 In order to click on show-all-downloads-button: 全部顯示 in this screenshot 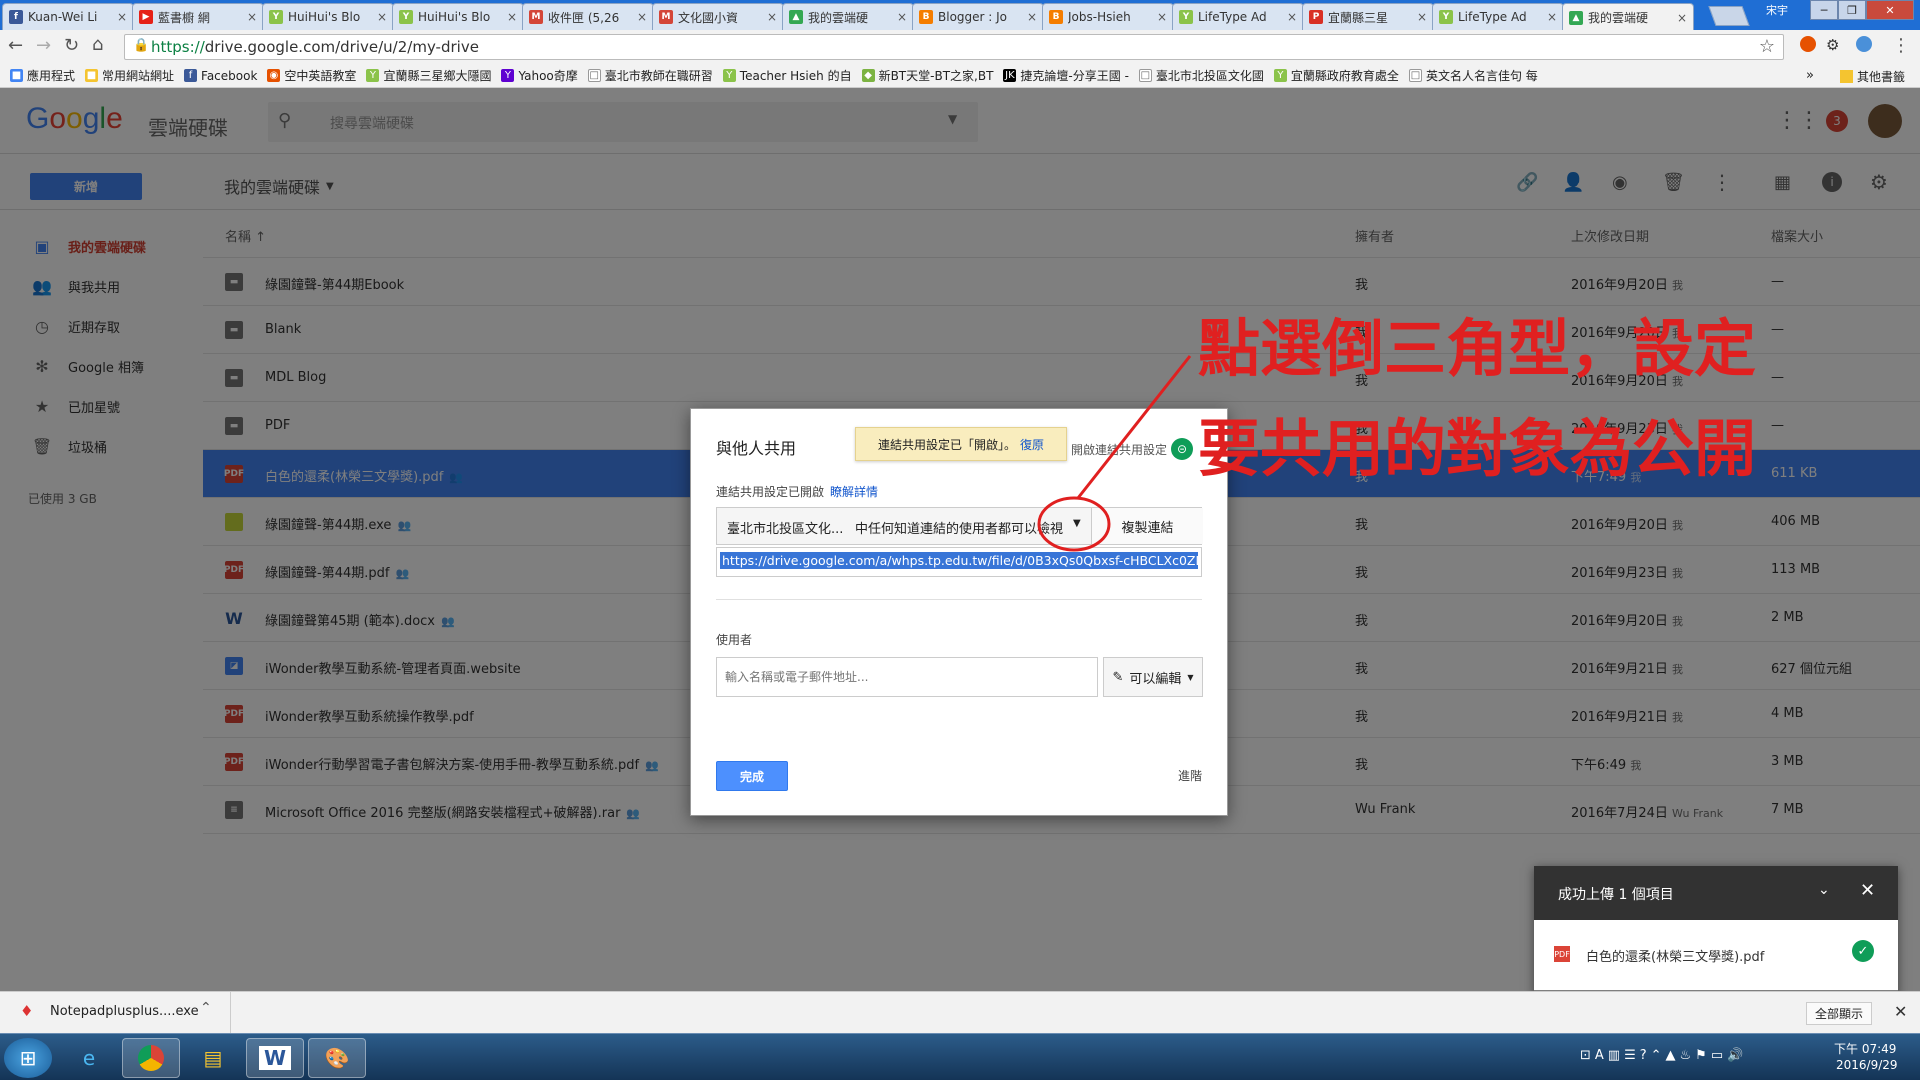, I will do `click(1839, 1013)`.